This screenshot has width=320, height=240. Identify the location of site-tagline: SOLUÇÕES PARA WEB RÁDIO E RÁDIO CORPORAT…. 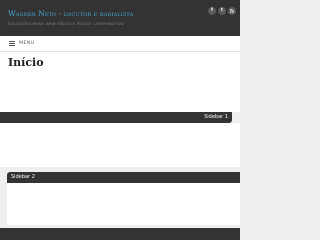
(66, 24).